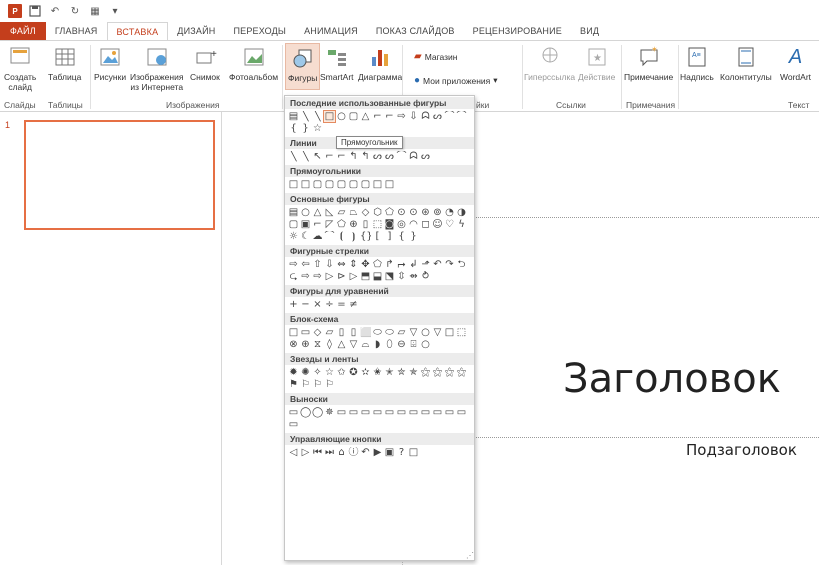 The width and height of the screenshot is (819, 565). What do you see at coordinates (401, 452) in the screenshot?
I see `shape-option-icon: ?` at bounding box center [401, 452].